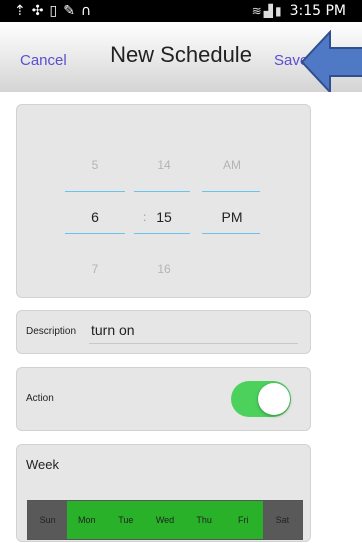 This screenshot has width=362, height=543. What do you see at coordinates (164, 269) in the screenshot?
I see `minute-next: 16` at bounding box center [164, 269].